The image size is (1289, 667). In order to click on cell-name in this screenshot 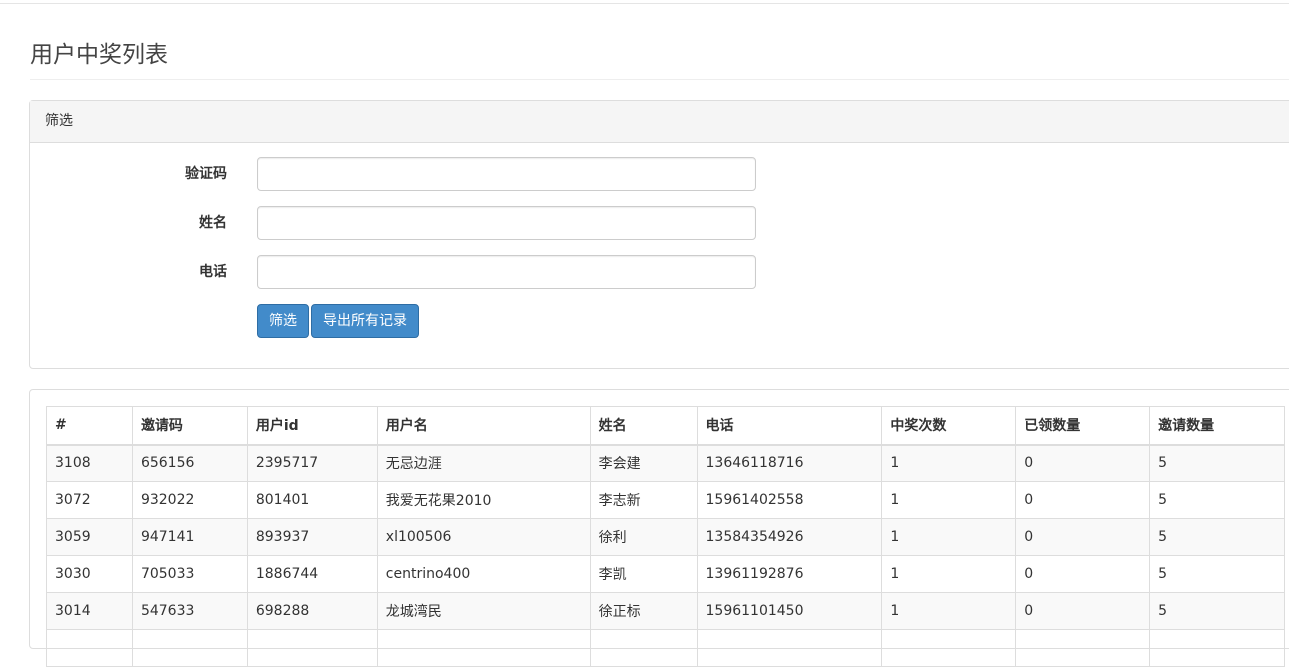, I will do `click(643, 648)`.